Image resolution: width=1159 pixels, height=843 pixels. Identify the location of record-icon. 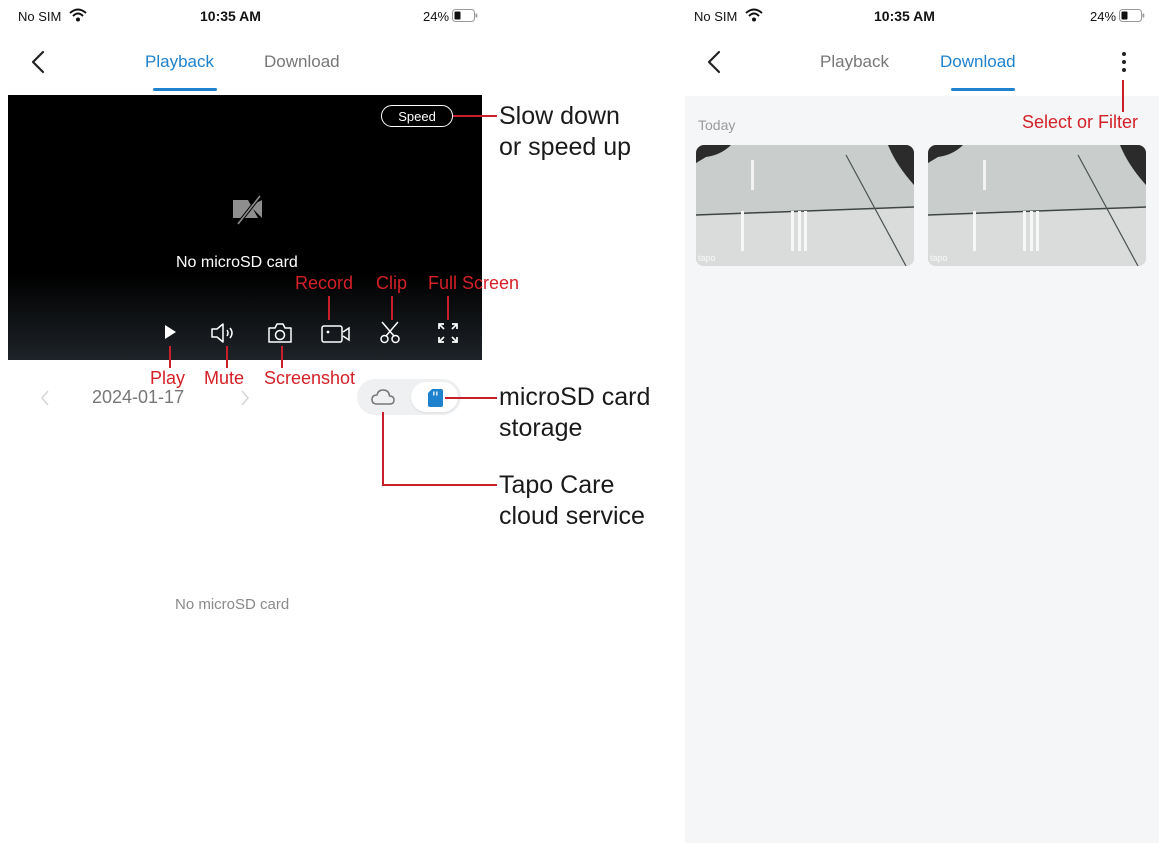
(336, 334).